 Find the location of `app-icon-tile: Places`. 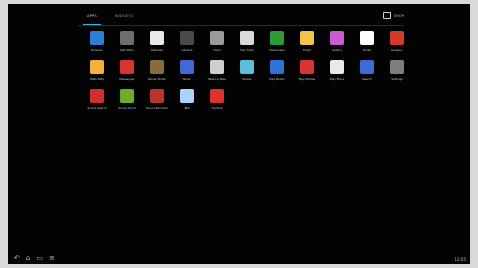

app-icon-tile: Places is located at coordinates (247, 72).